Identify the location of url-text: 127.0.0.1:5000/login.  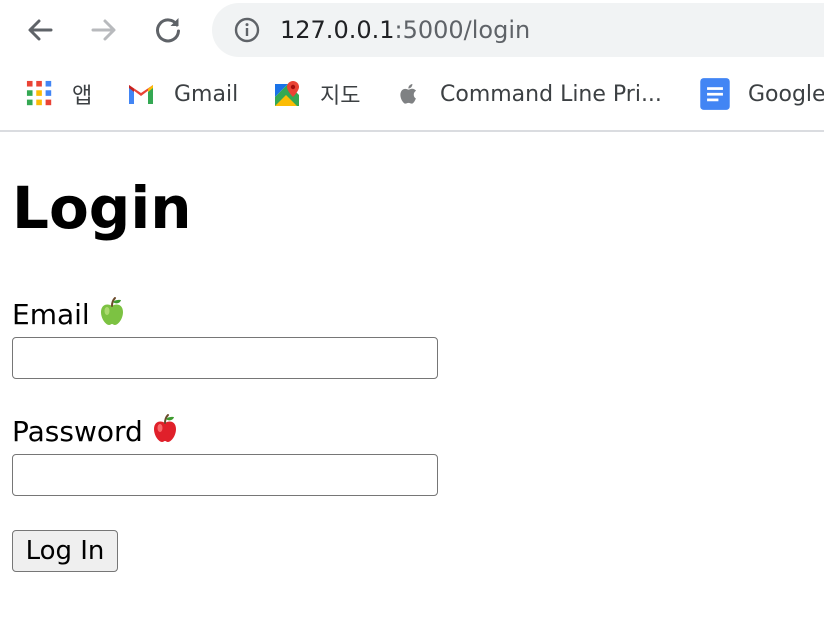
(405, 30).